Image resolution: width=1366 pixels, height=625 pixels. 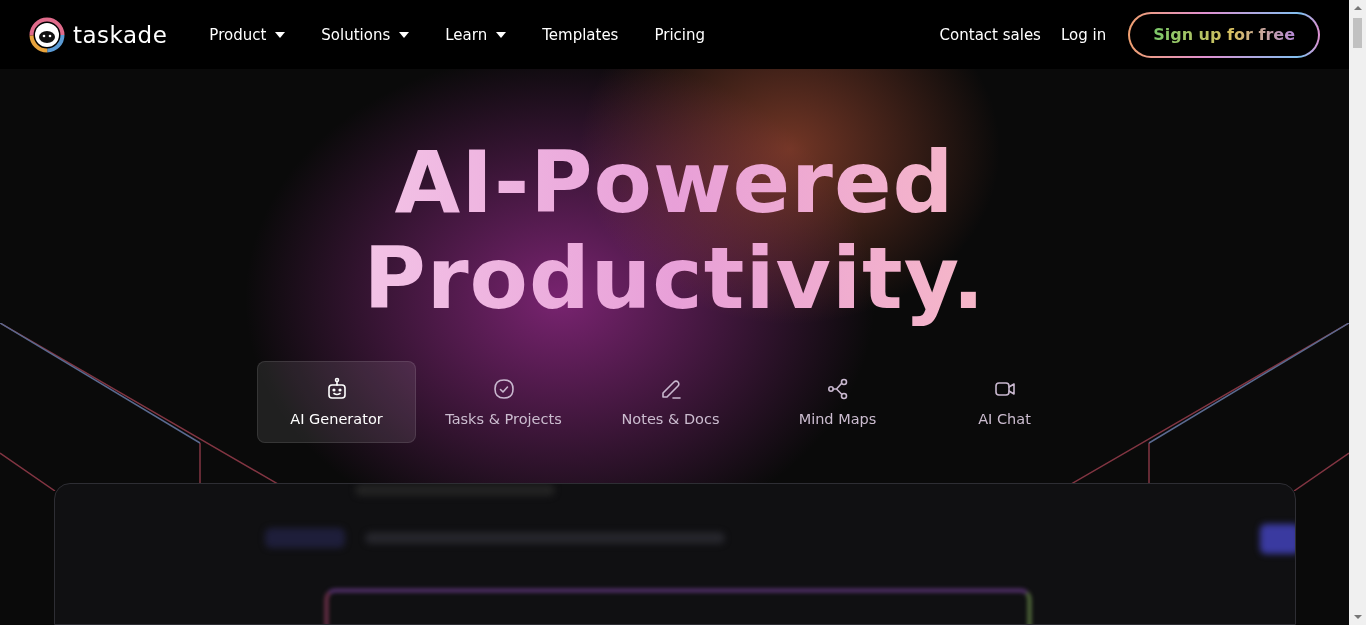 What do you see at coordinates (503, 402) in the screenshot?
I see `feature-tab: Tasks & Projects` at bounding box center [503, 402].